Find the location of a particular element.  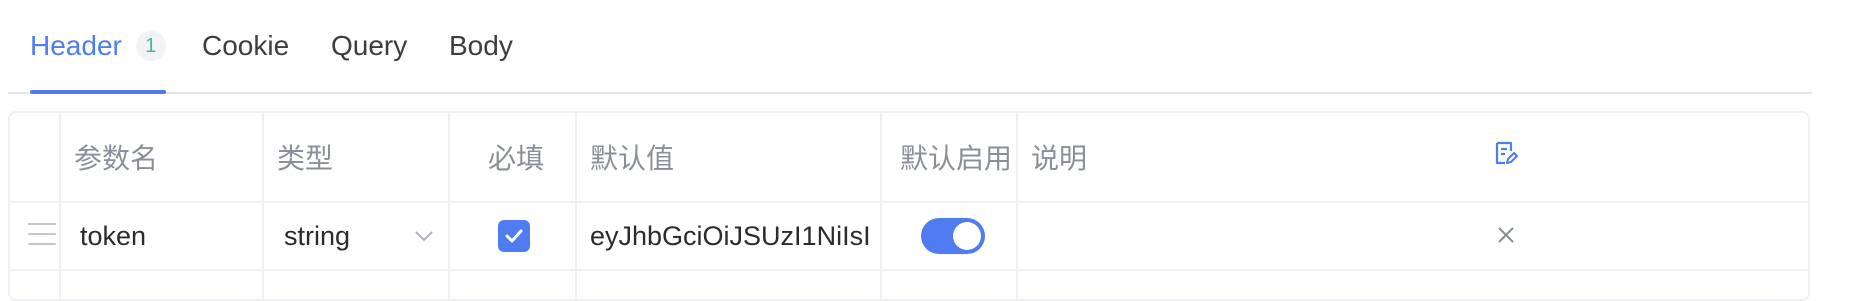

tab-query-label: Query is located at coordinates (369, 45).